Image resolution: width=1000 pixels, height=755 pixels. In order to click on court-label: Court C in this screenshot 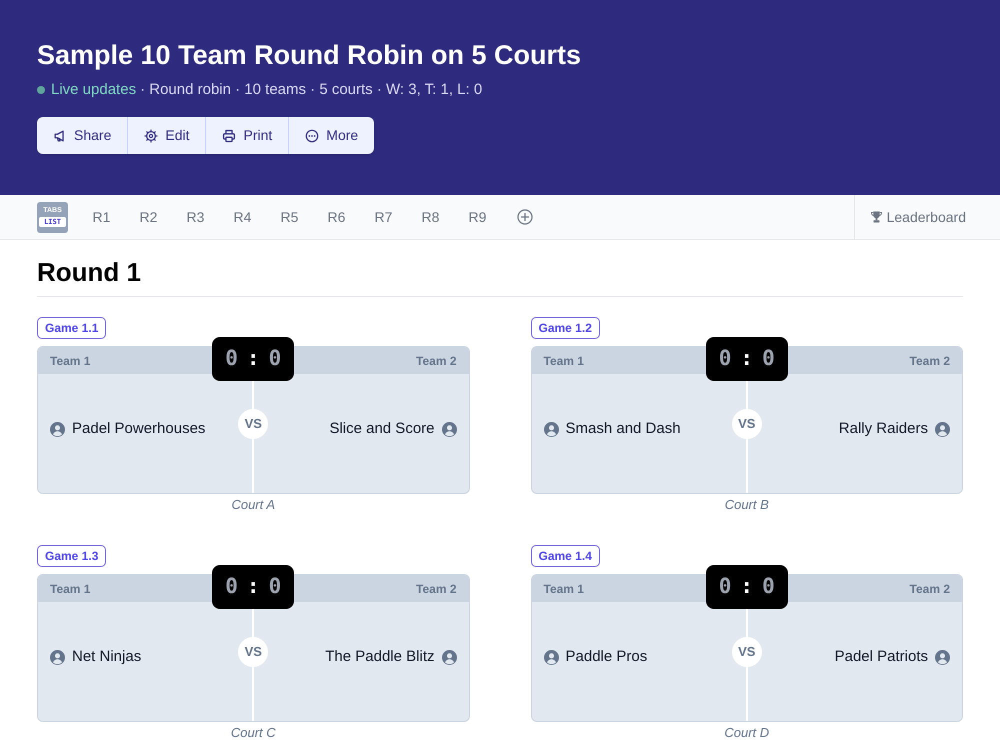, I will do `click(253, 733)`.